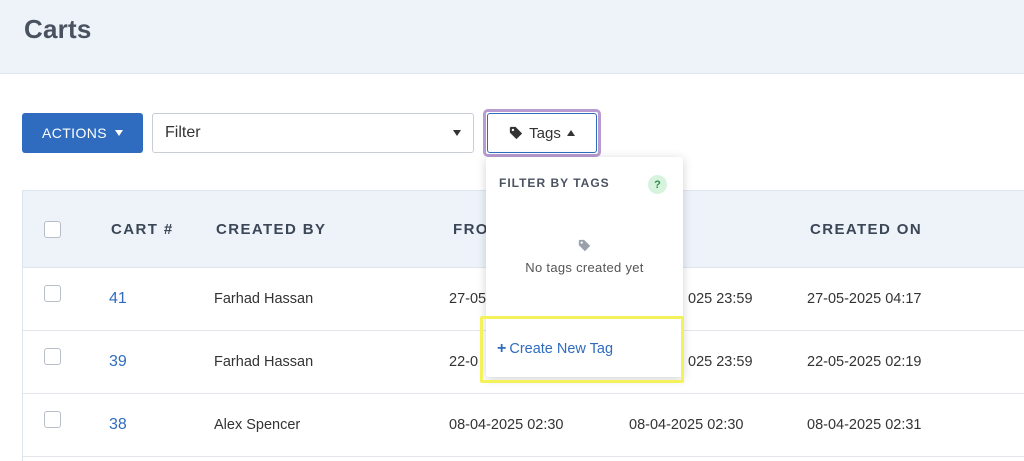  What do you see at coordinates (584, 267) in the screenshot?
I see `no-tags-message: No tags created yet` at bounding box center [584, 267].